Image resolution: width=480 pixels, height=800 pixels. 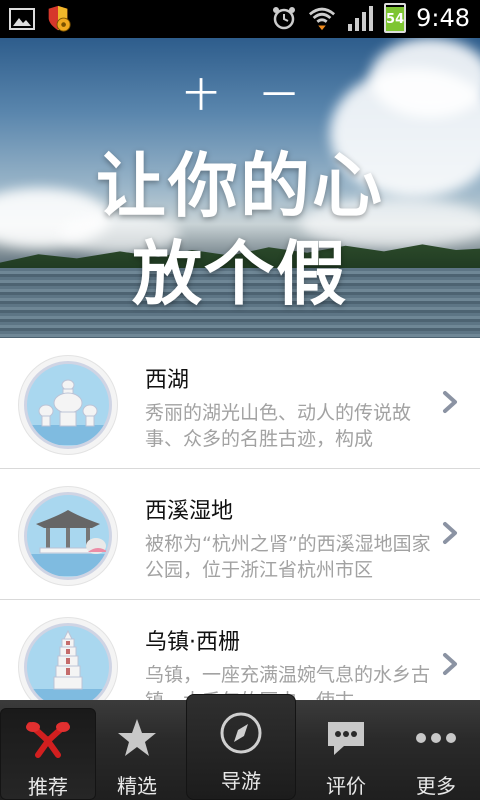 What do you see at coordinates (48, 739) in the screenshot?
I see `ribbon-icon` at bounding box center [48, 739].